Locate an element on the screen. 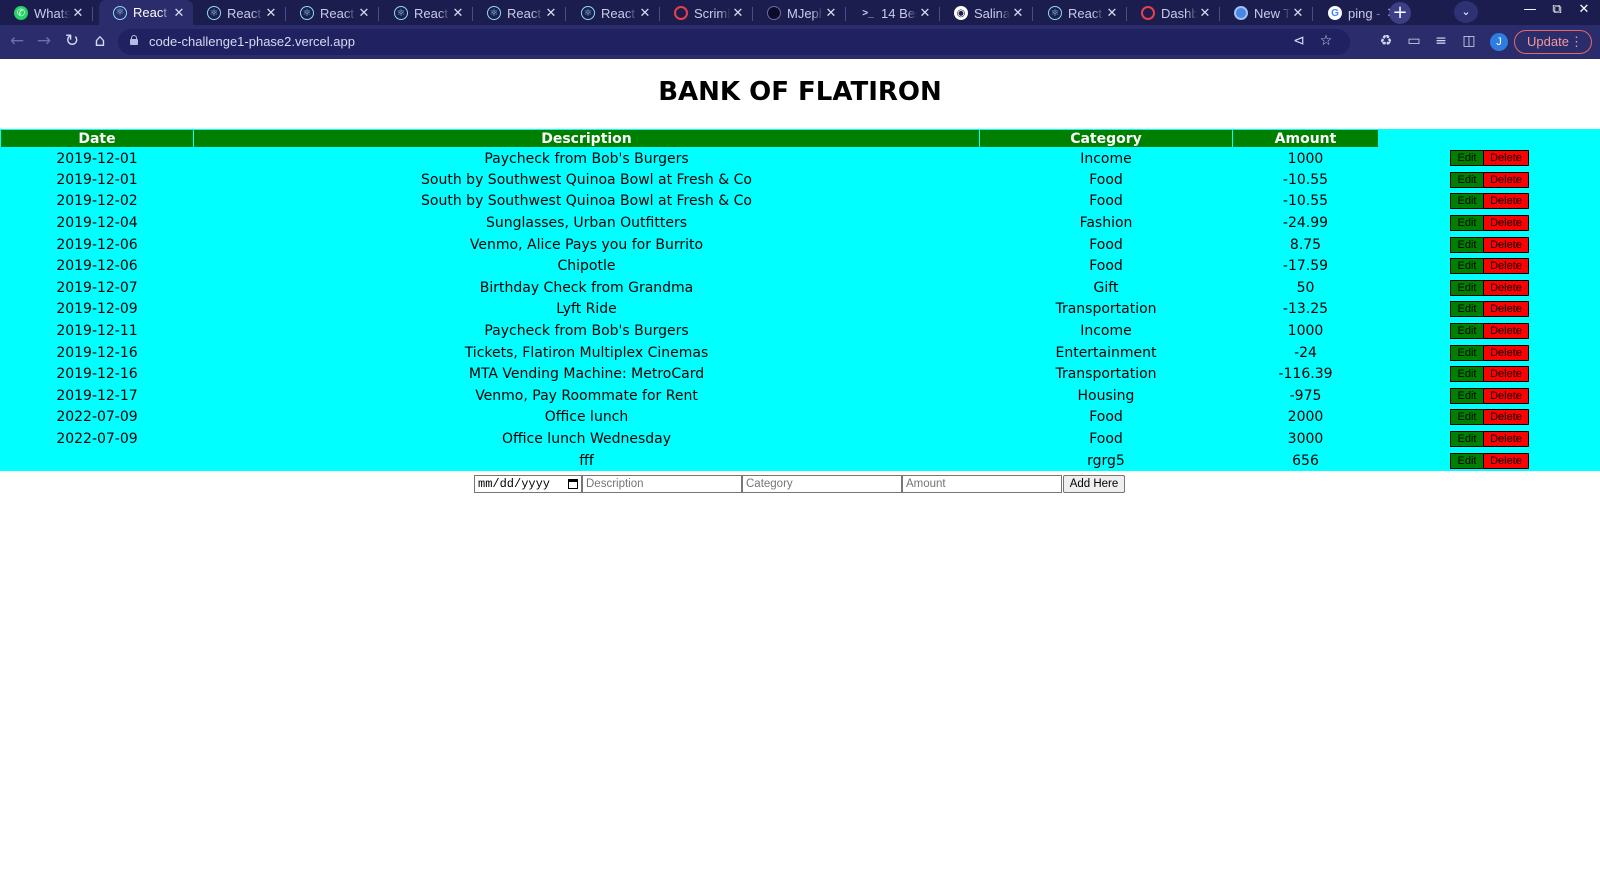 This screenshot has height=878, width=1600. side-panel-icon: ◫ is located at coordinates (1469, 41).